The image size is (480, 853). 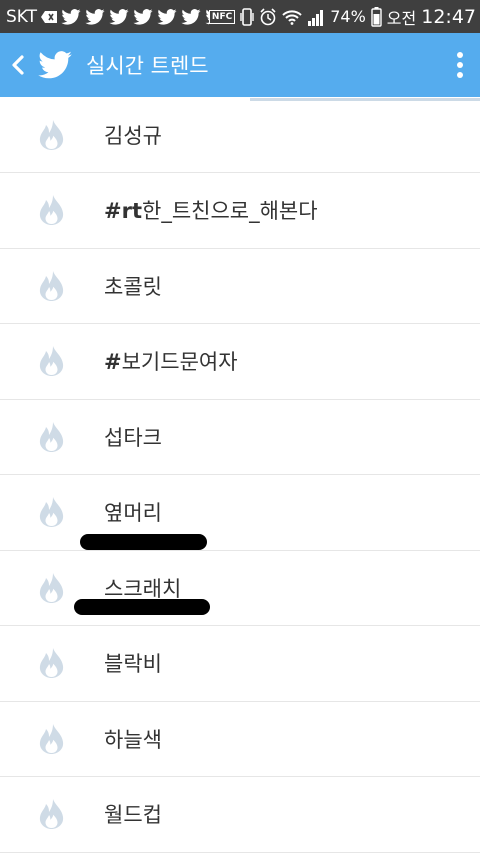 I want to click on trend-row: 옆머리, so click(x=240, y=513).